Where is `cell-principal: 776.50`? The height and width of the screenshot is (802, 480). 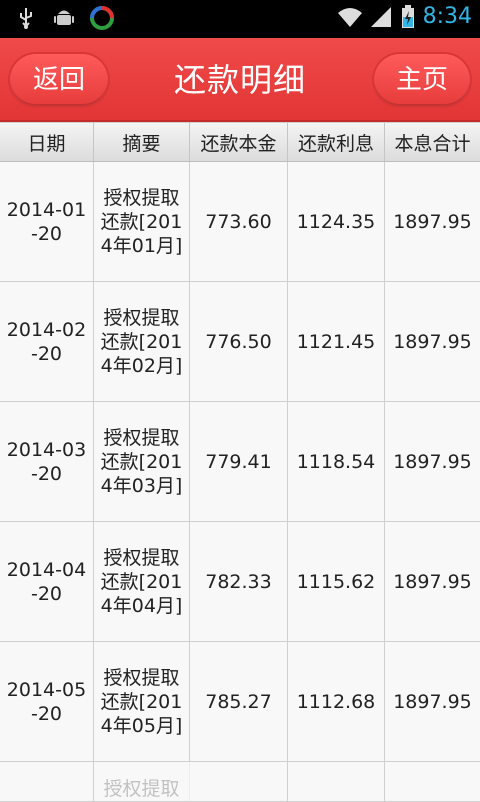
cell-principal: 776.50 is located at coordinates (239, 341).